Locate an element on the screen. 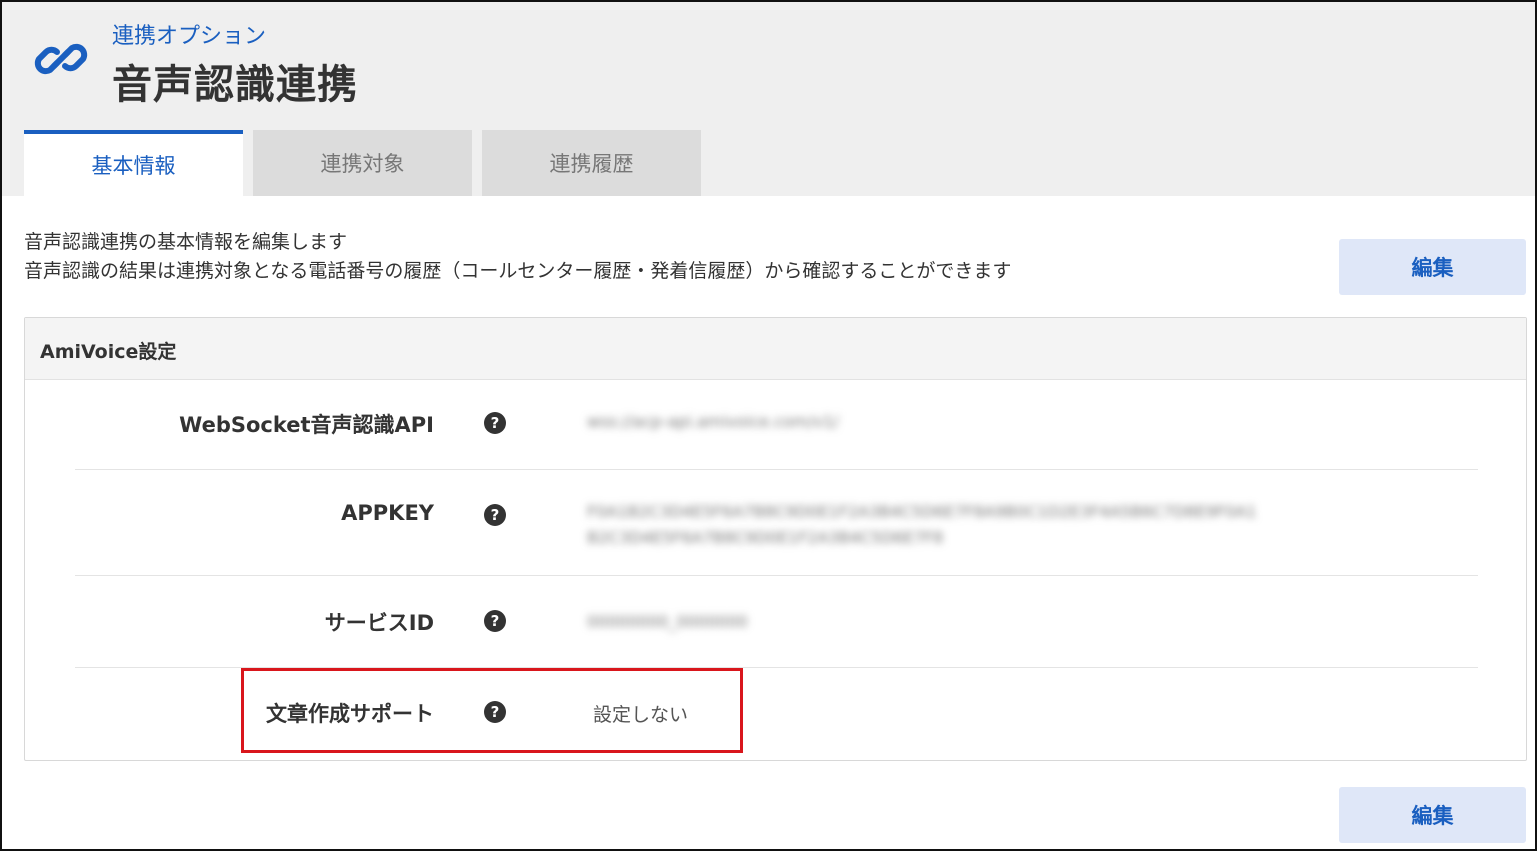  page-title: 音声認識連携 is located at coordinates (235, 85).